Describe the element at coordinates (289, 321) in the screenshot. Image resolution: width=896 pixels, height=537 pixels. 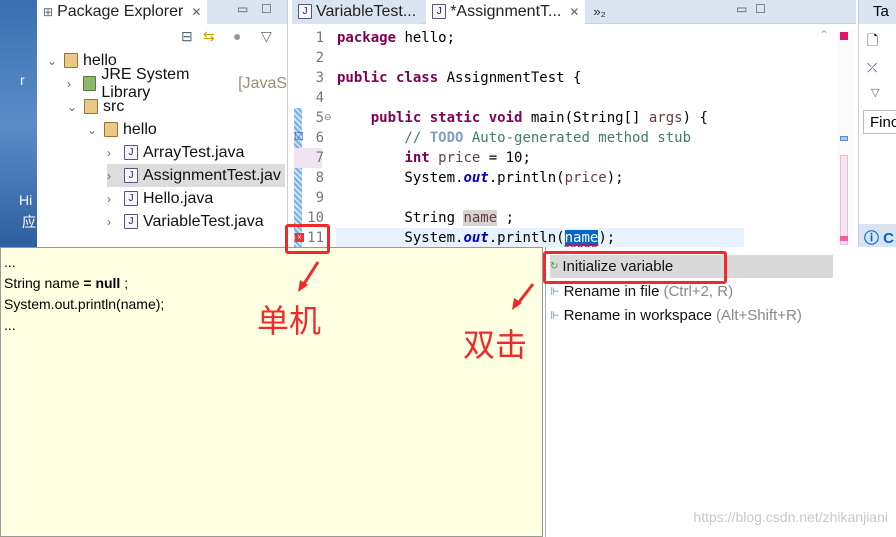
I see `annotation-single-click: 单机` at that location.